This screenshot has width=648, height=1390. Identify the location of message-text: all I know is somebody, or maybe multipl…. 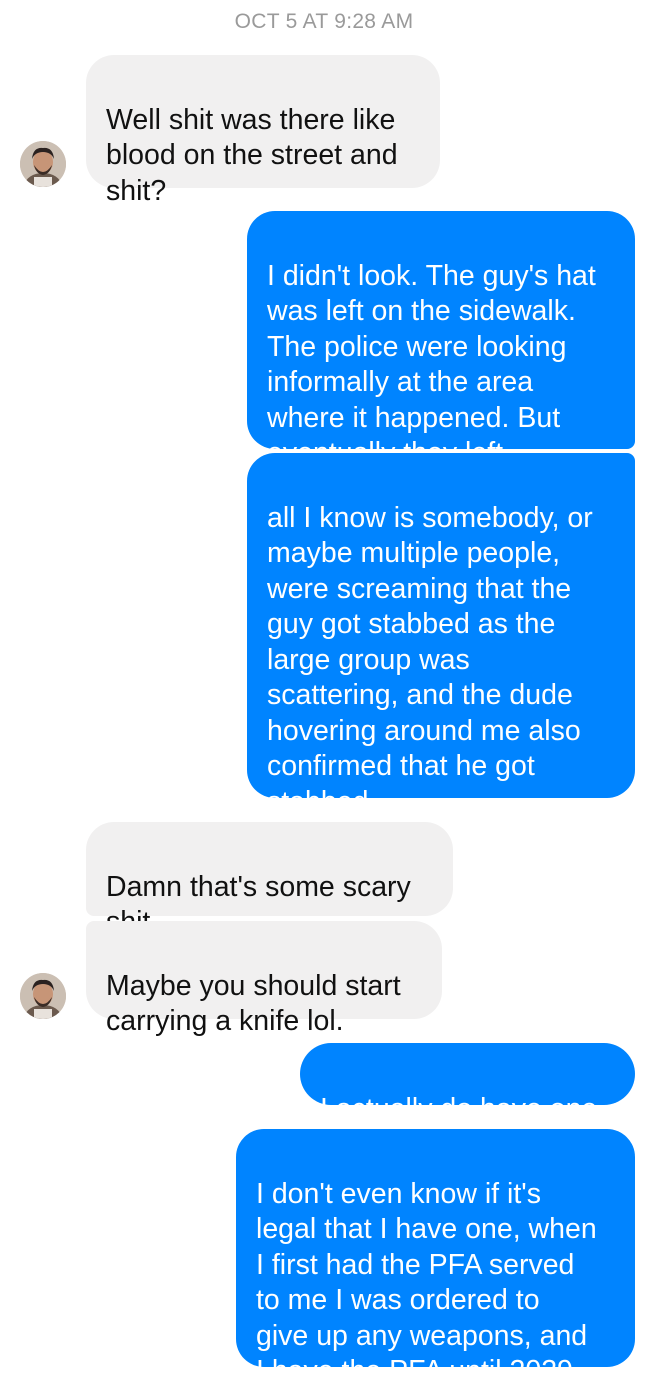
(430, 659).